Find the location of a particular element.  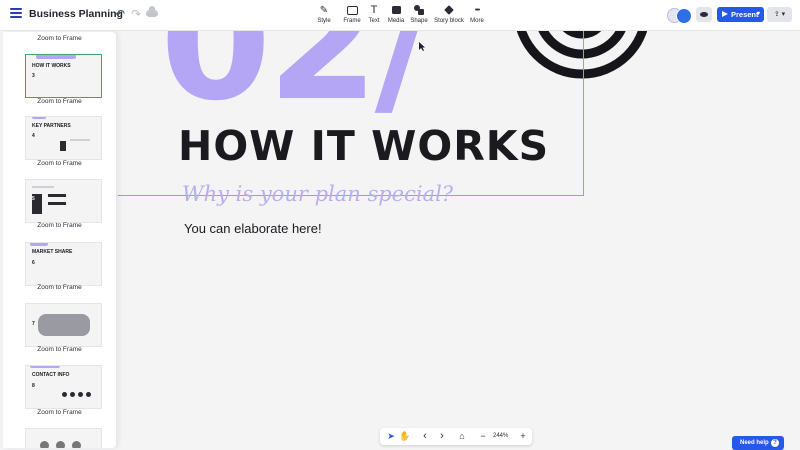

document-title: Business Planning is located at coordinates (76, 14).